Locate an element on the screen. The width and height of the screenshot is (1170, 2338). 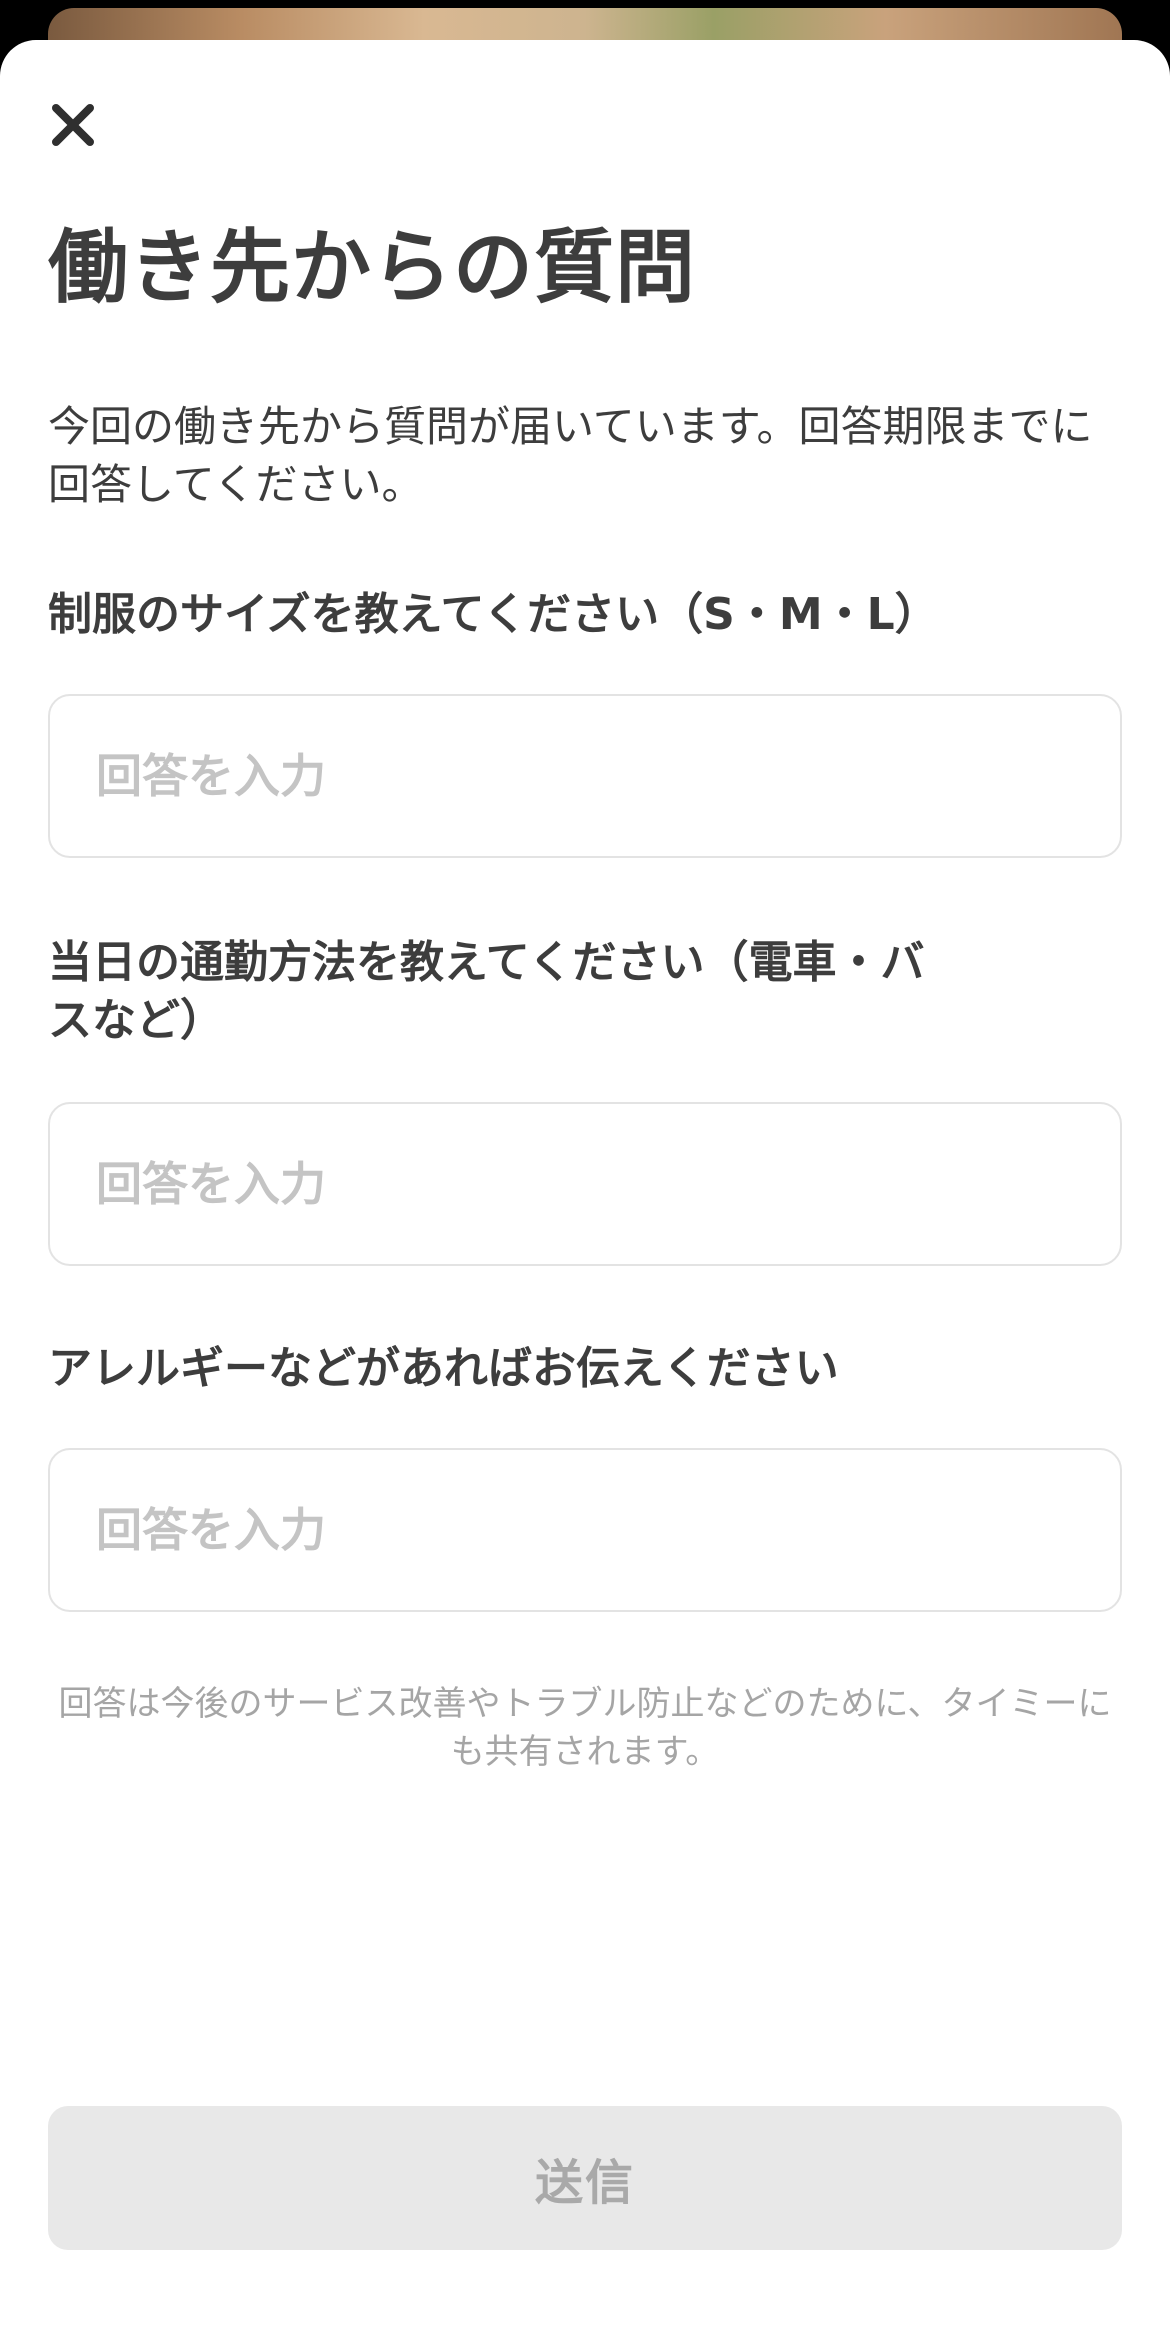
page-title: 働き先からの質問 is located at coordinates (372, 267).